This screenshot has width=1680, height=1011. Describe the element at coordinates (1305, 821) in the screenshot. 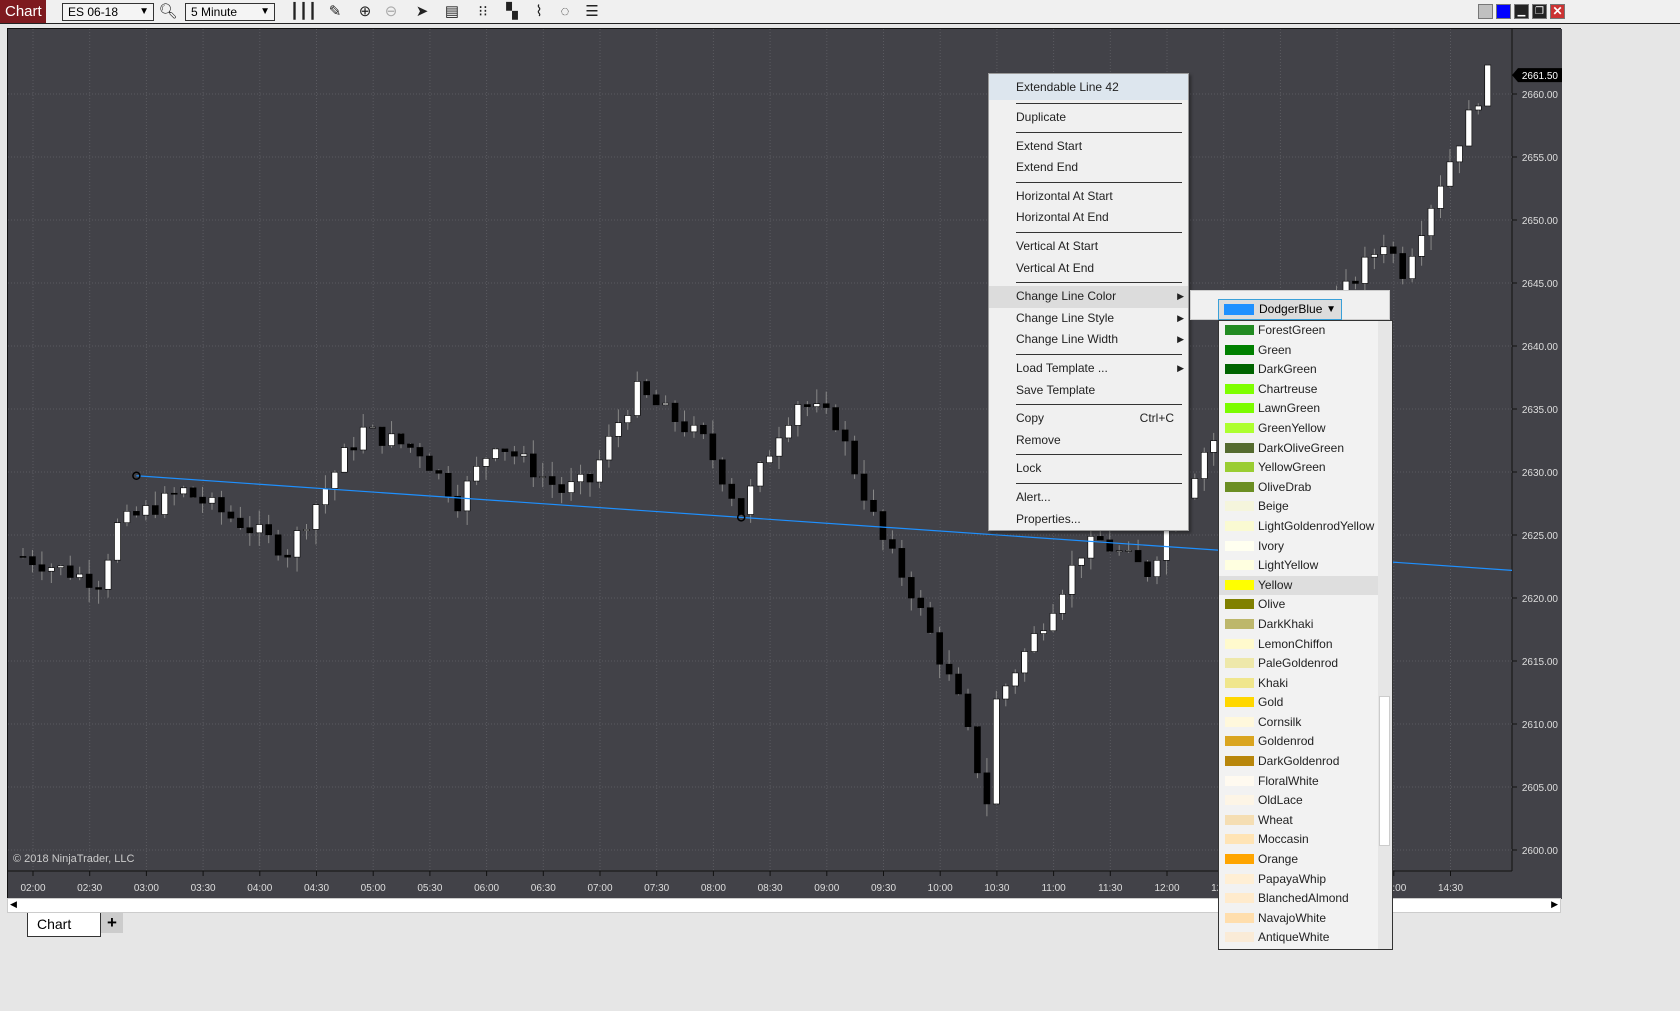

I see `color-option: Wheat` at that location.